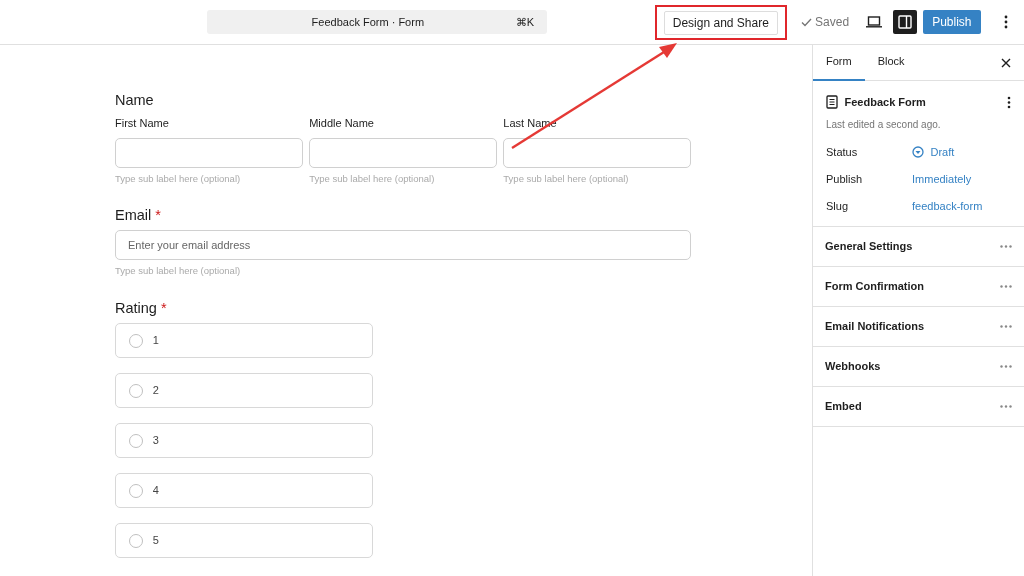 The height and width of the screenshot is (576, 1024). Describe the element at coordinates (918, 406) in the screenshot. I see `settings-section: Embed` at that location.